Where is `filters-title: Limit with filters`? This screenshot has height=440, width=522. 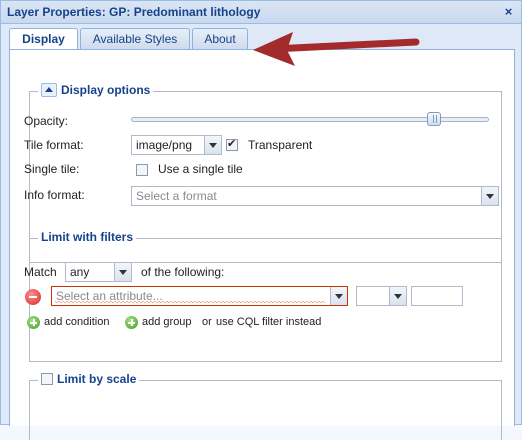 filters-title: Limit with filters is located at coordinates (87, 237).